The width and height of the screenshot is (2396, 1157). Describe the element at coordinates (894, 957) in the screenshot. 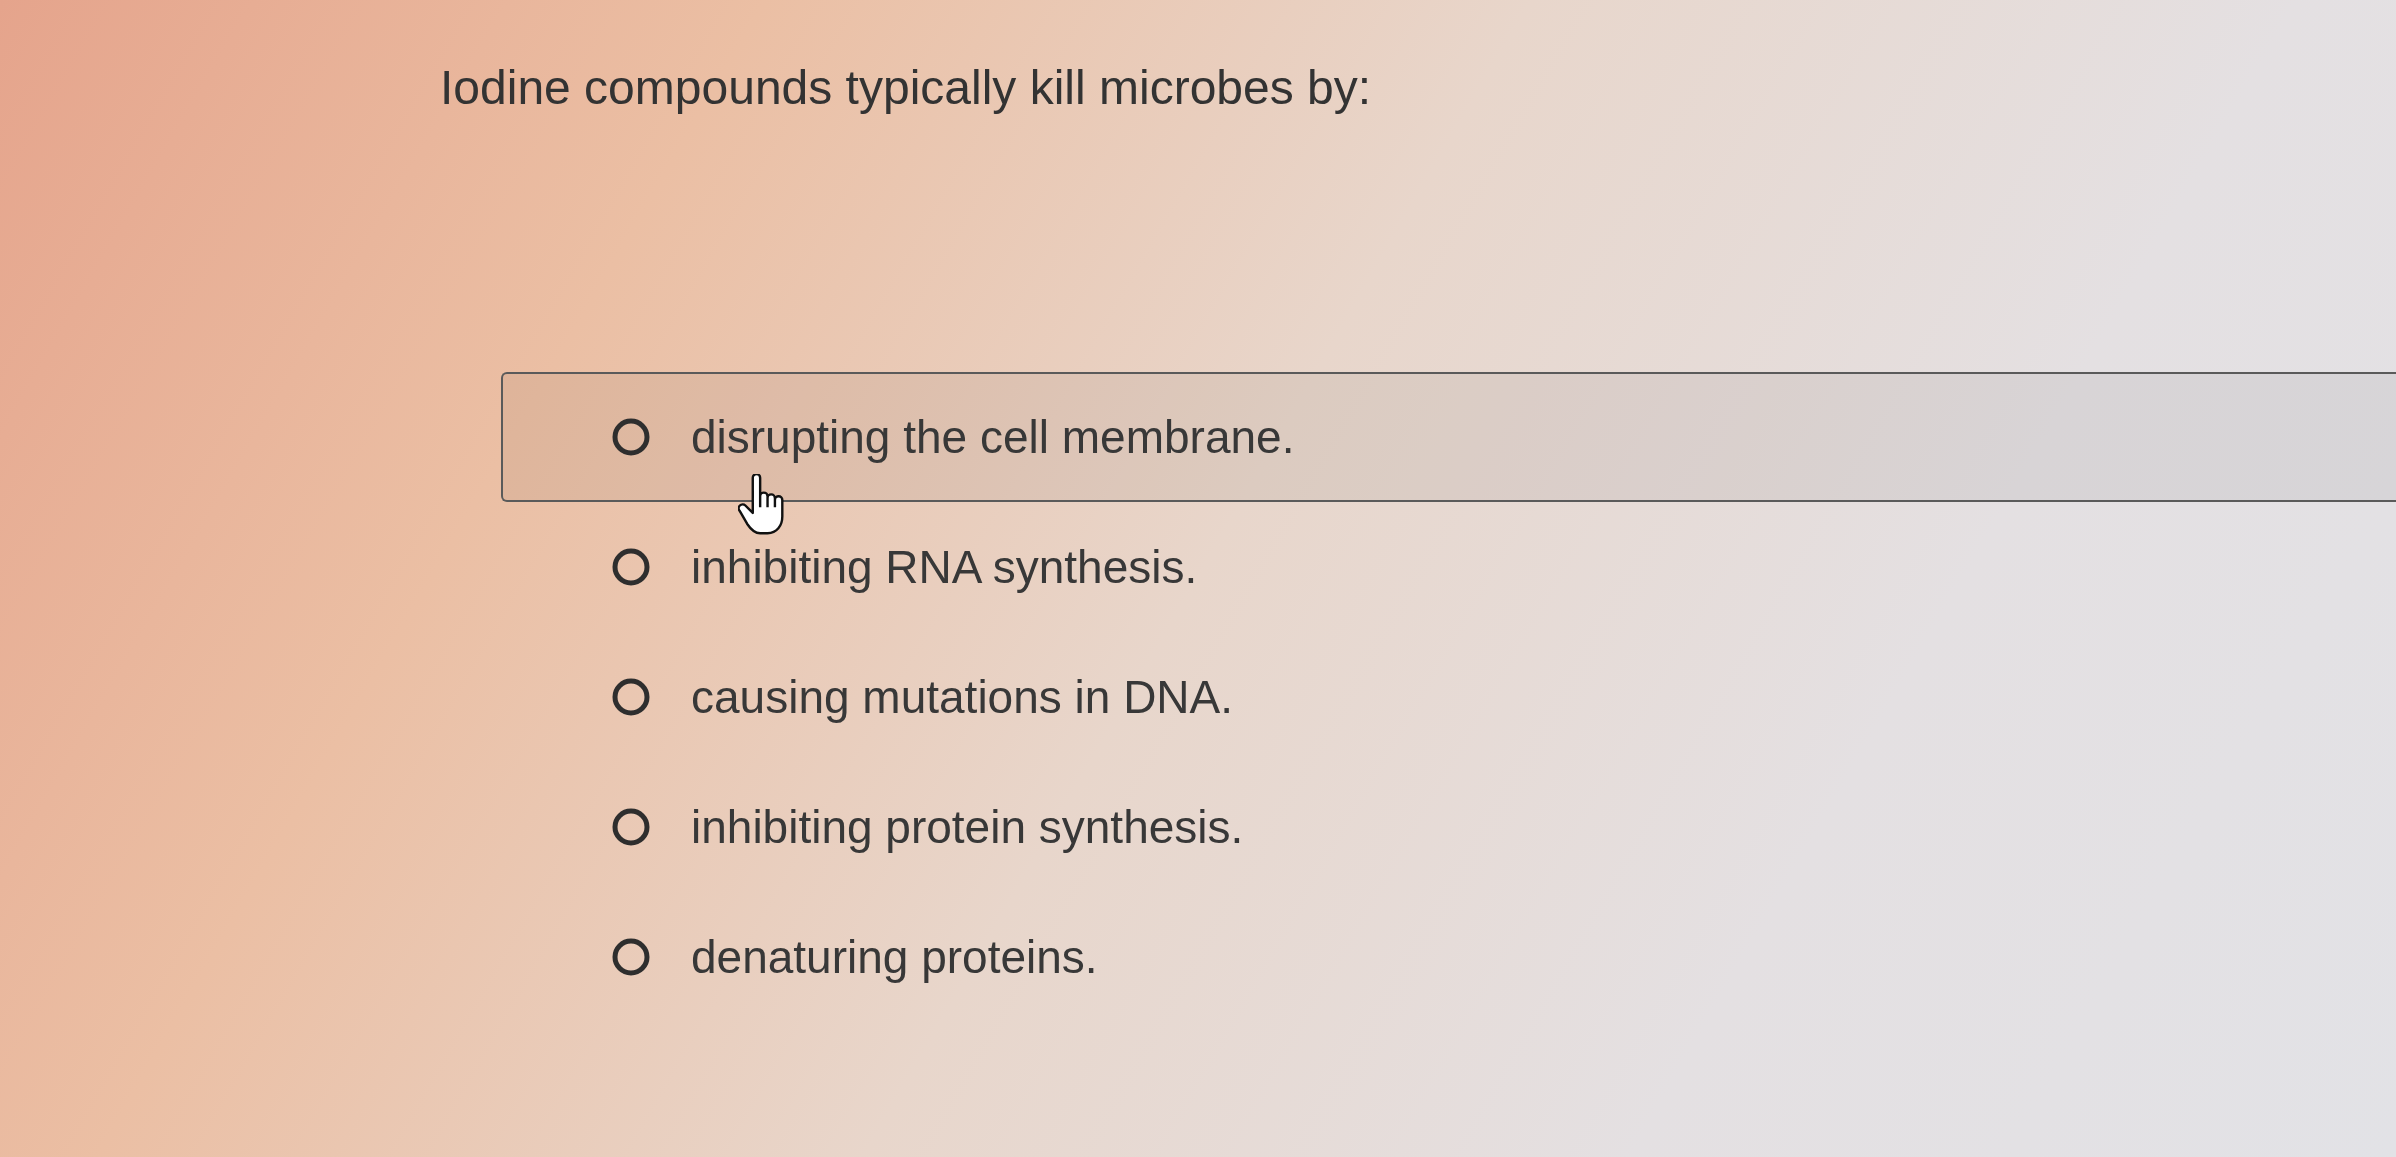

I see `option-label: denaturing proteins.` at that location.